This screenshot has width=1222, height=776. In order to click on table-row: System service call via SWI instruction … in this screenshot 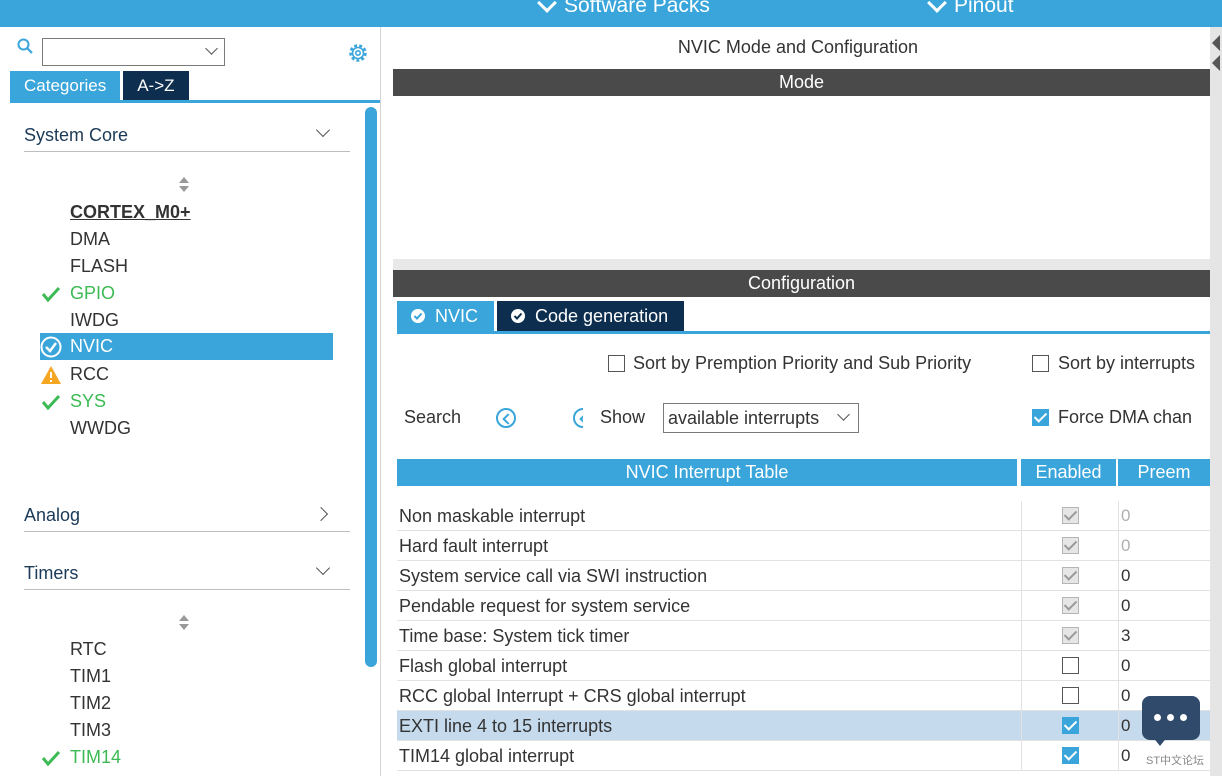, I will do `click(803, 576)`.